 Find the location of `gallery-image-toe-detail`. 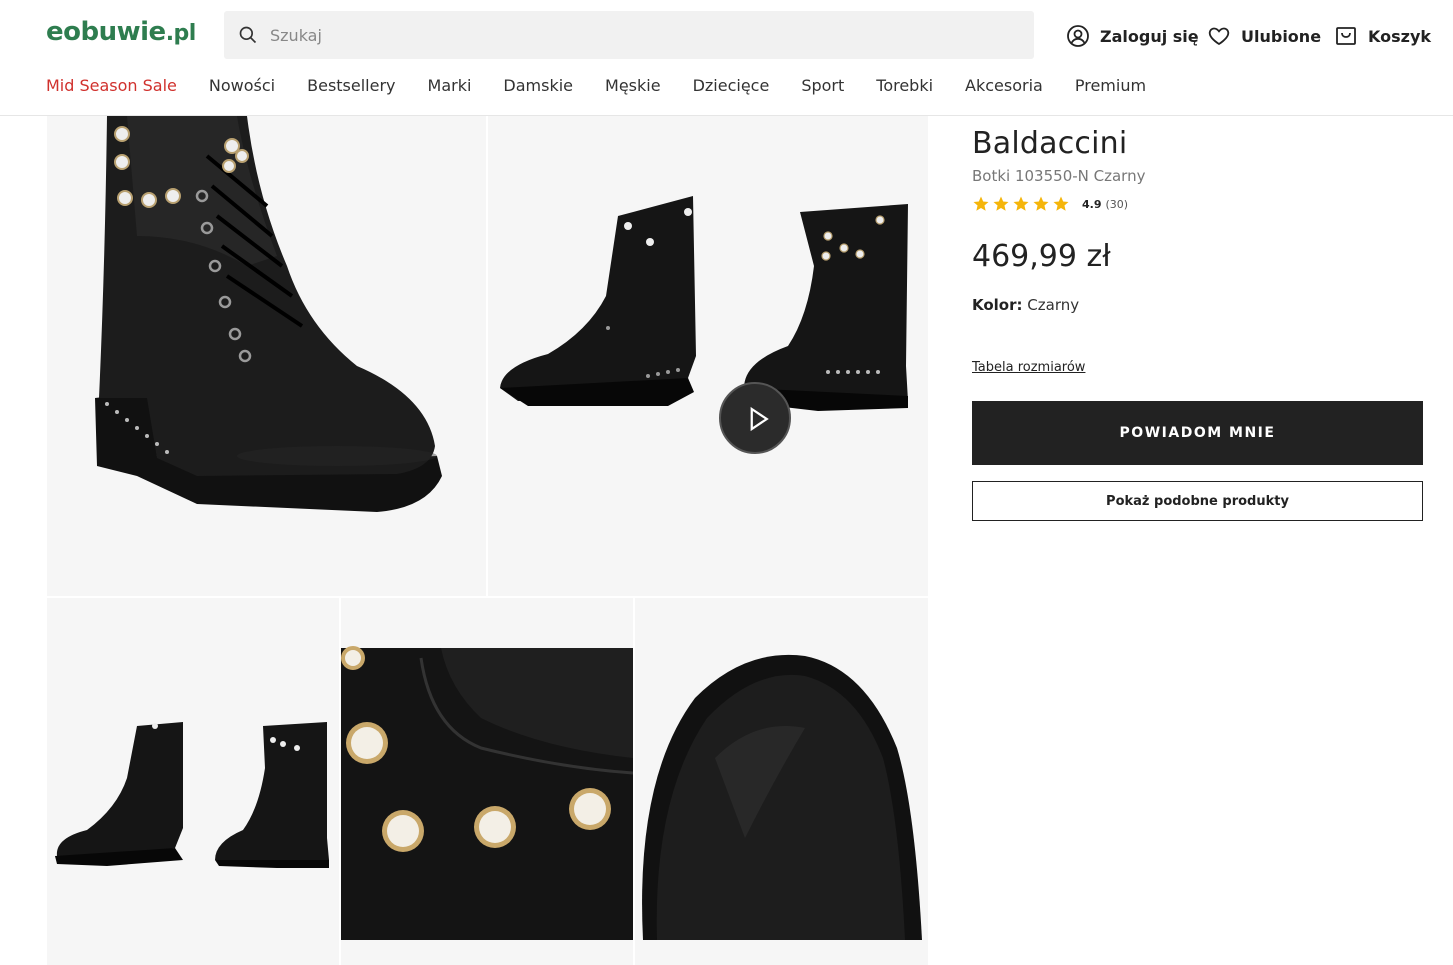

gallery-image-toe-detail is located at coordinates (781, 781).